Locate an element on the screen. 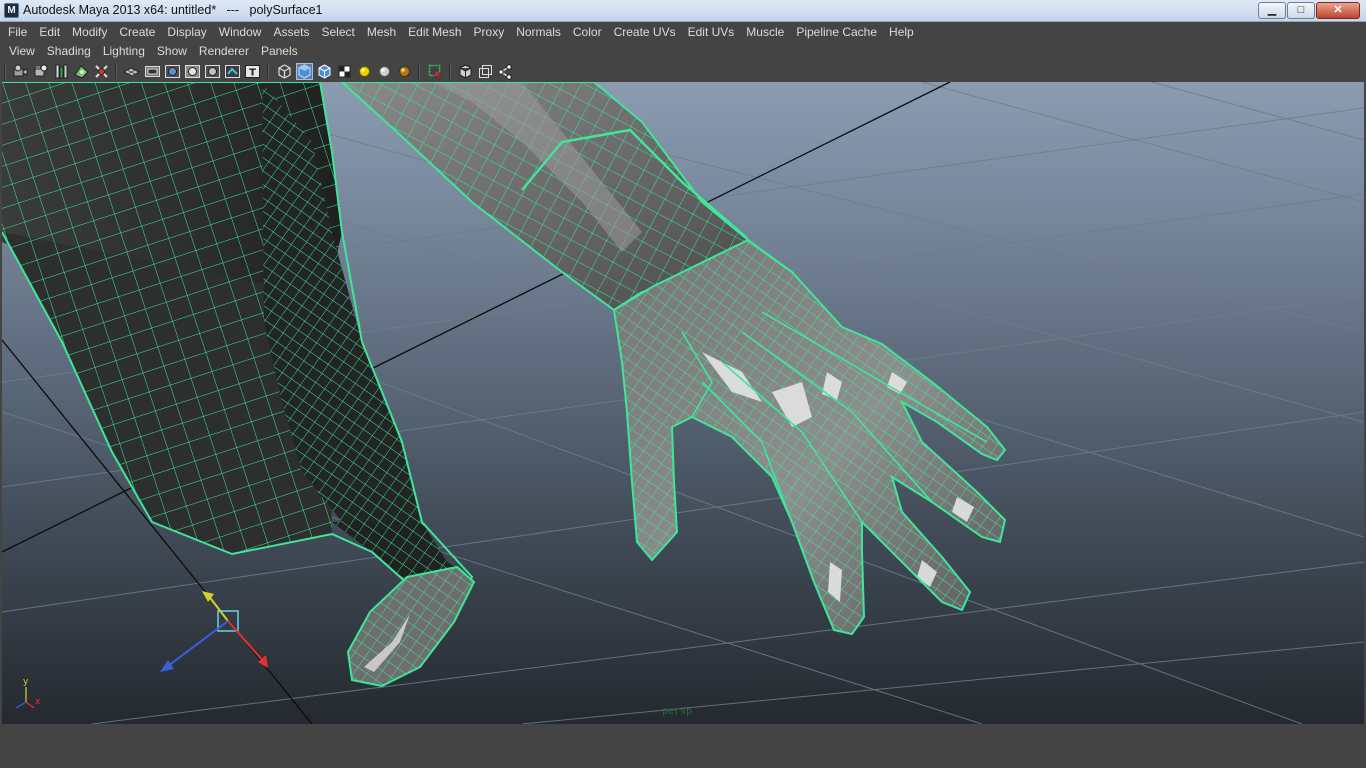 The height and width of the screenshot is (768, 1366). field-chart-icon is located at coordinates (212, 71).